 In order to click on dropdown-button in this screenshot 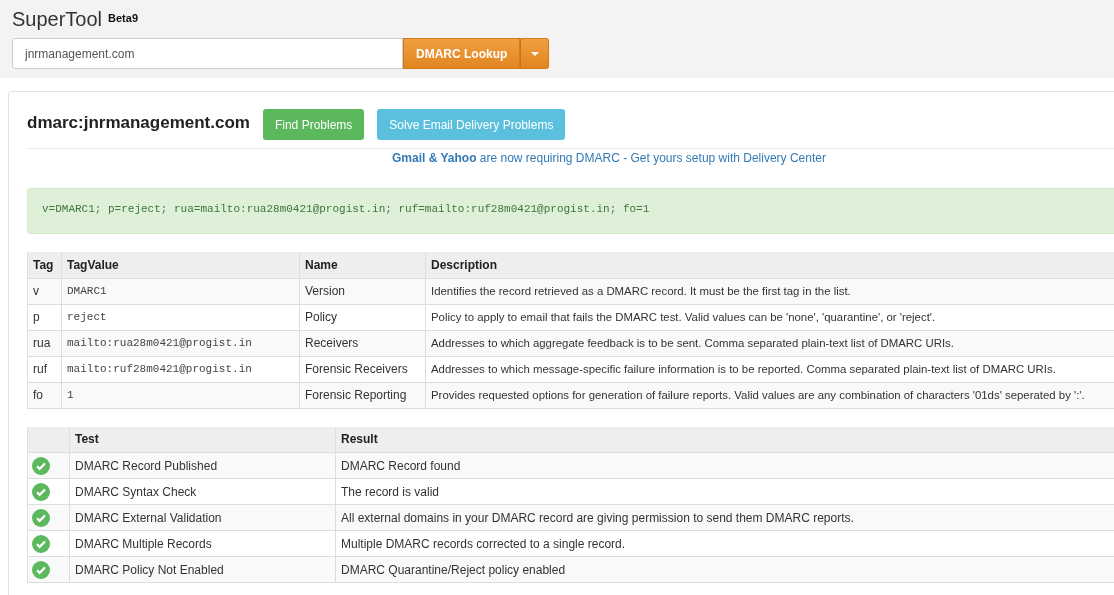, I will do `click(535, 53)`.